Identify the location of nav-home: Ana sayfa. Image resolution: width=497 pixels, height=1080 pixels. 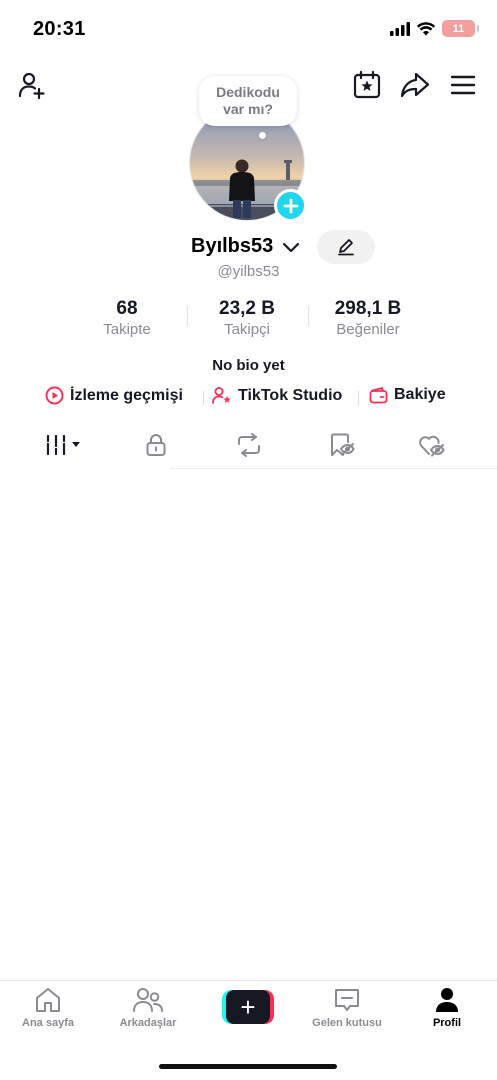
(48, 1008).